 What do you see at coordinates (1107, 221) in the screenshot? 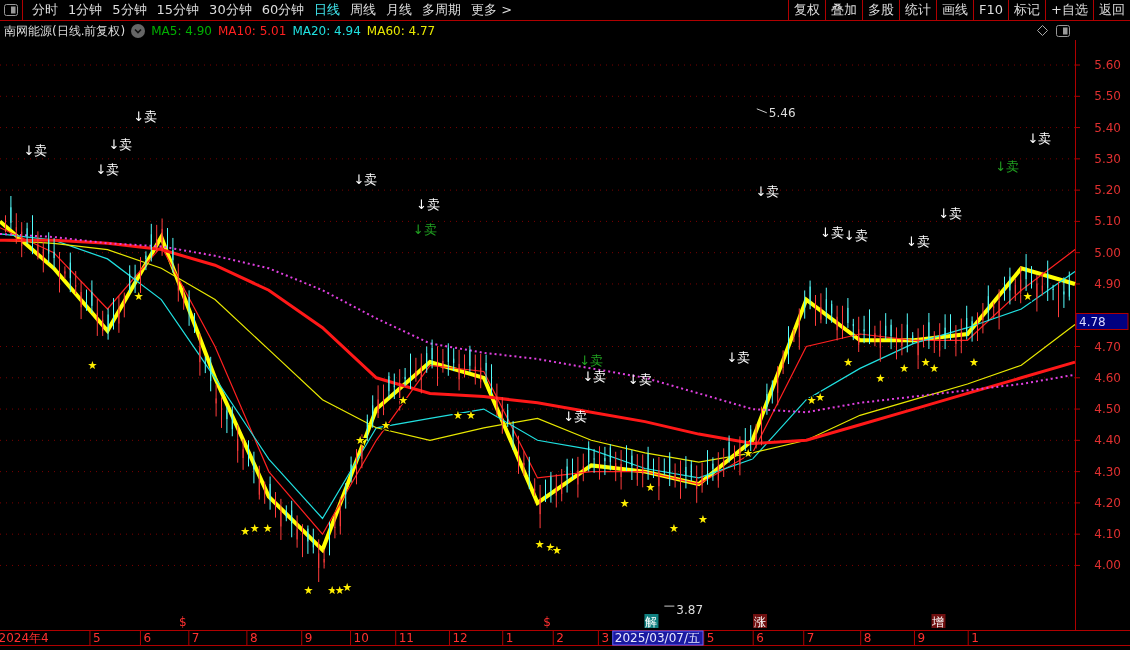
I see `axis-label: 5.10` at bounding box center [1107, 221].